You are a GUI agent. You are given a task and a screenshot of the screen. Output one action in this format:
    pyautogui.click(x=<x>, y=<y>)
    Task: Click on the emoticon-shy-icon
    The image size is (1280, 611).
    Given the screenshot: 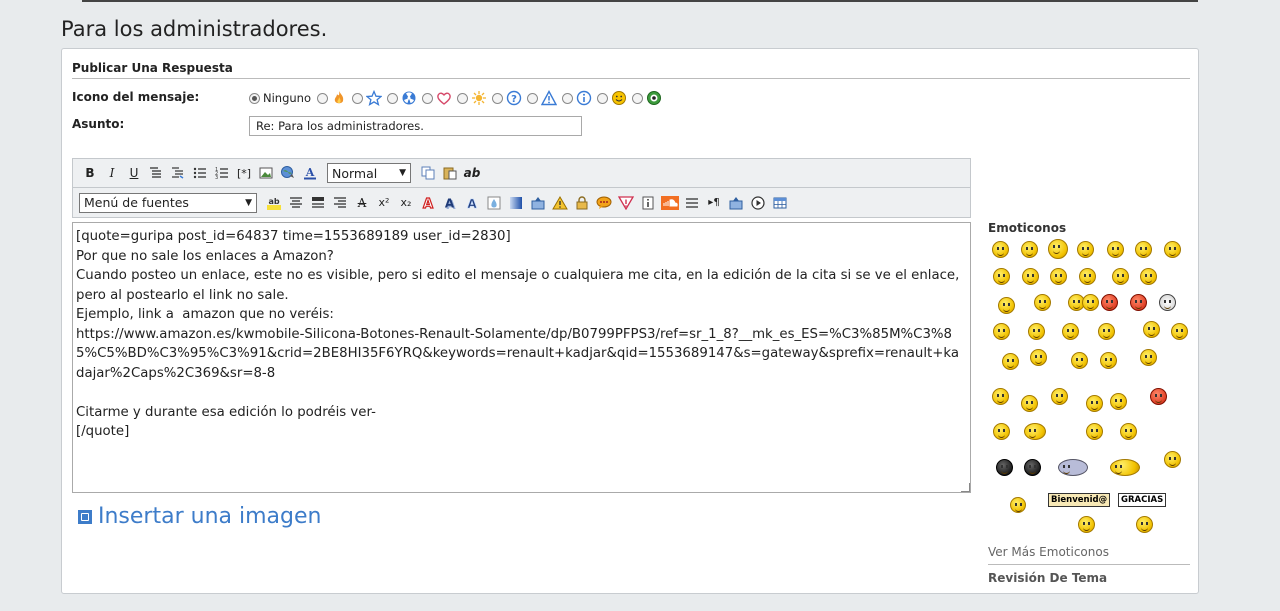 What is the action you would take?
    pyautogui.click(x=1029, y=403)
    